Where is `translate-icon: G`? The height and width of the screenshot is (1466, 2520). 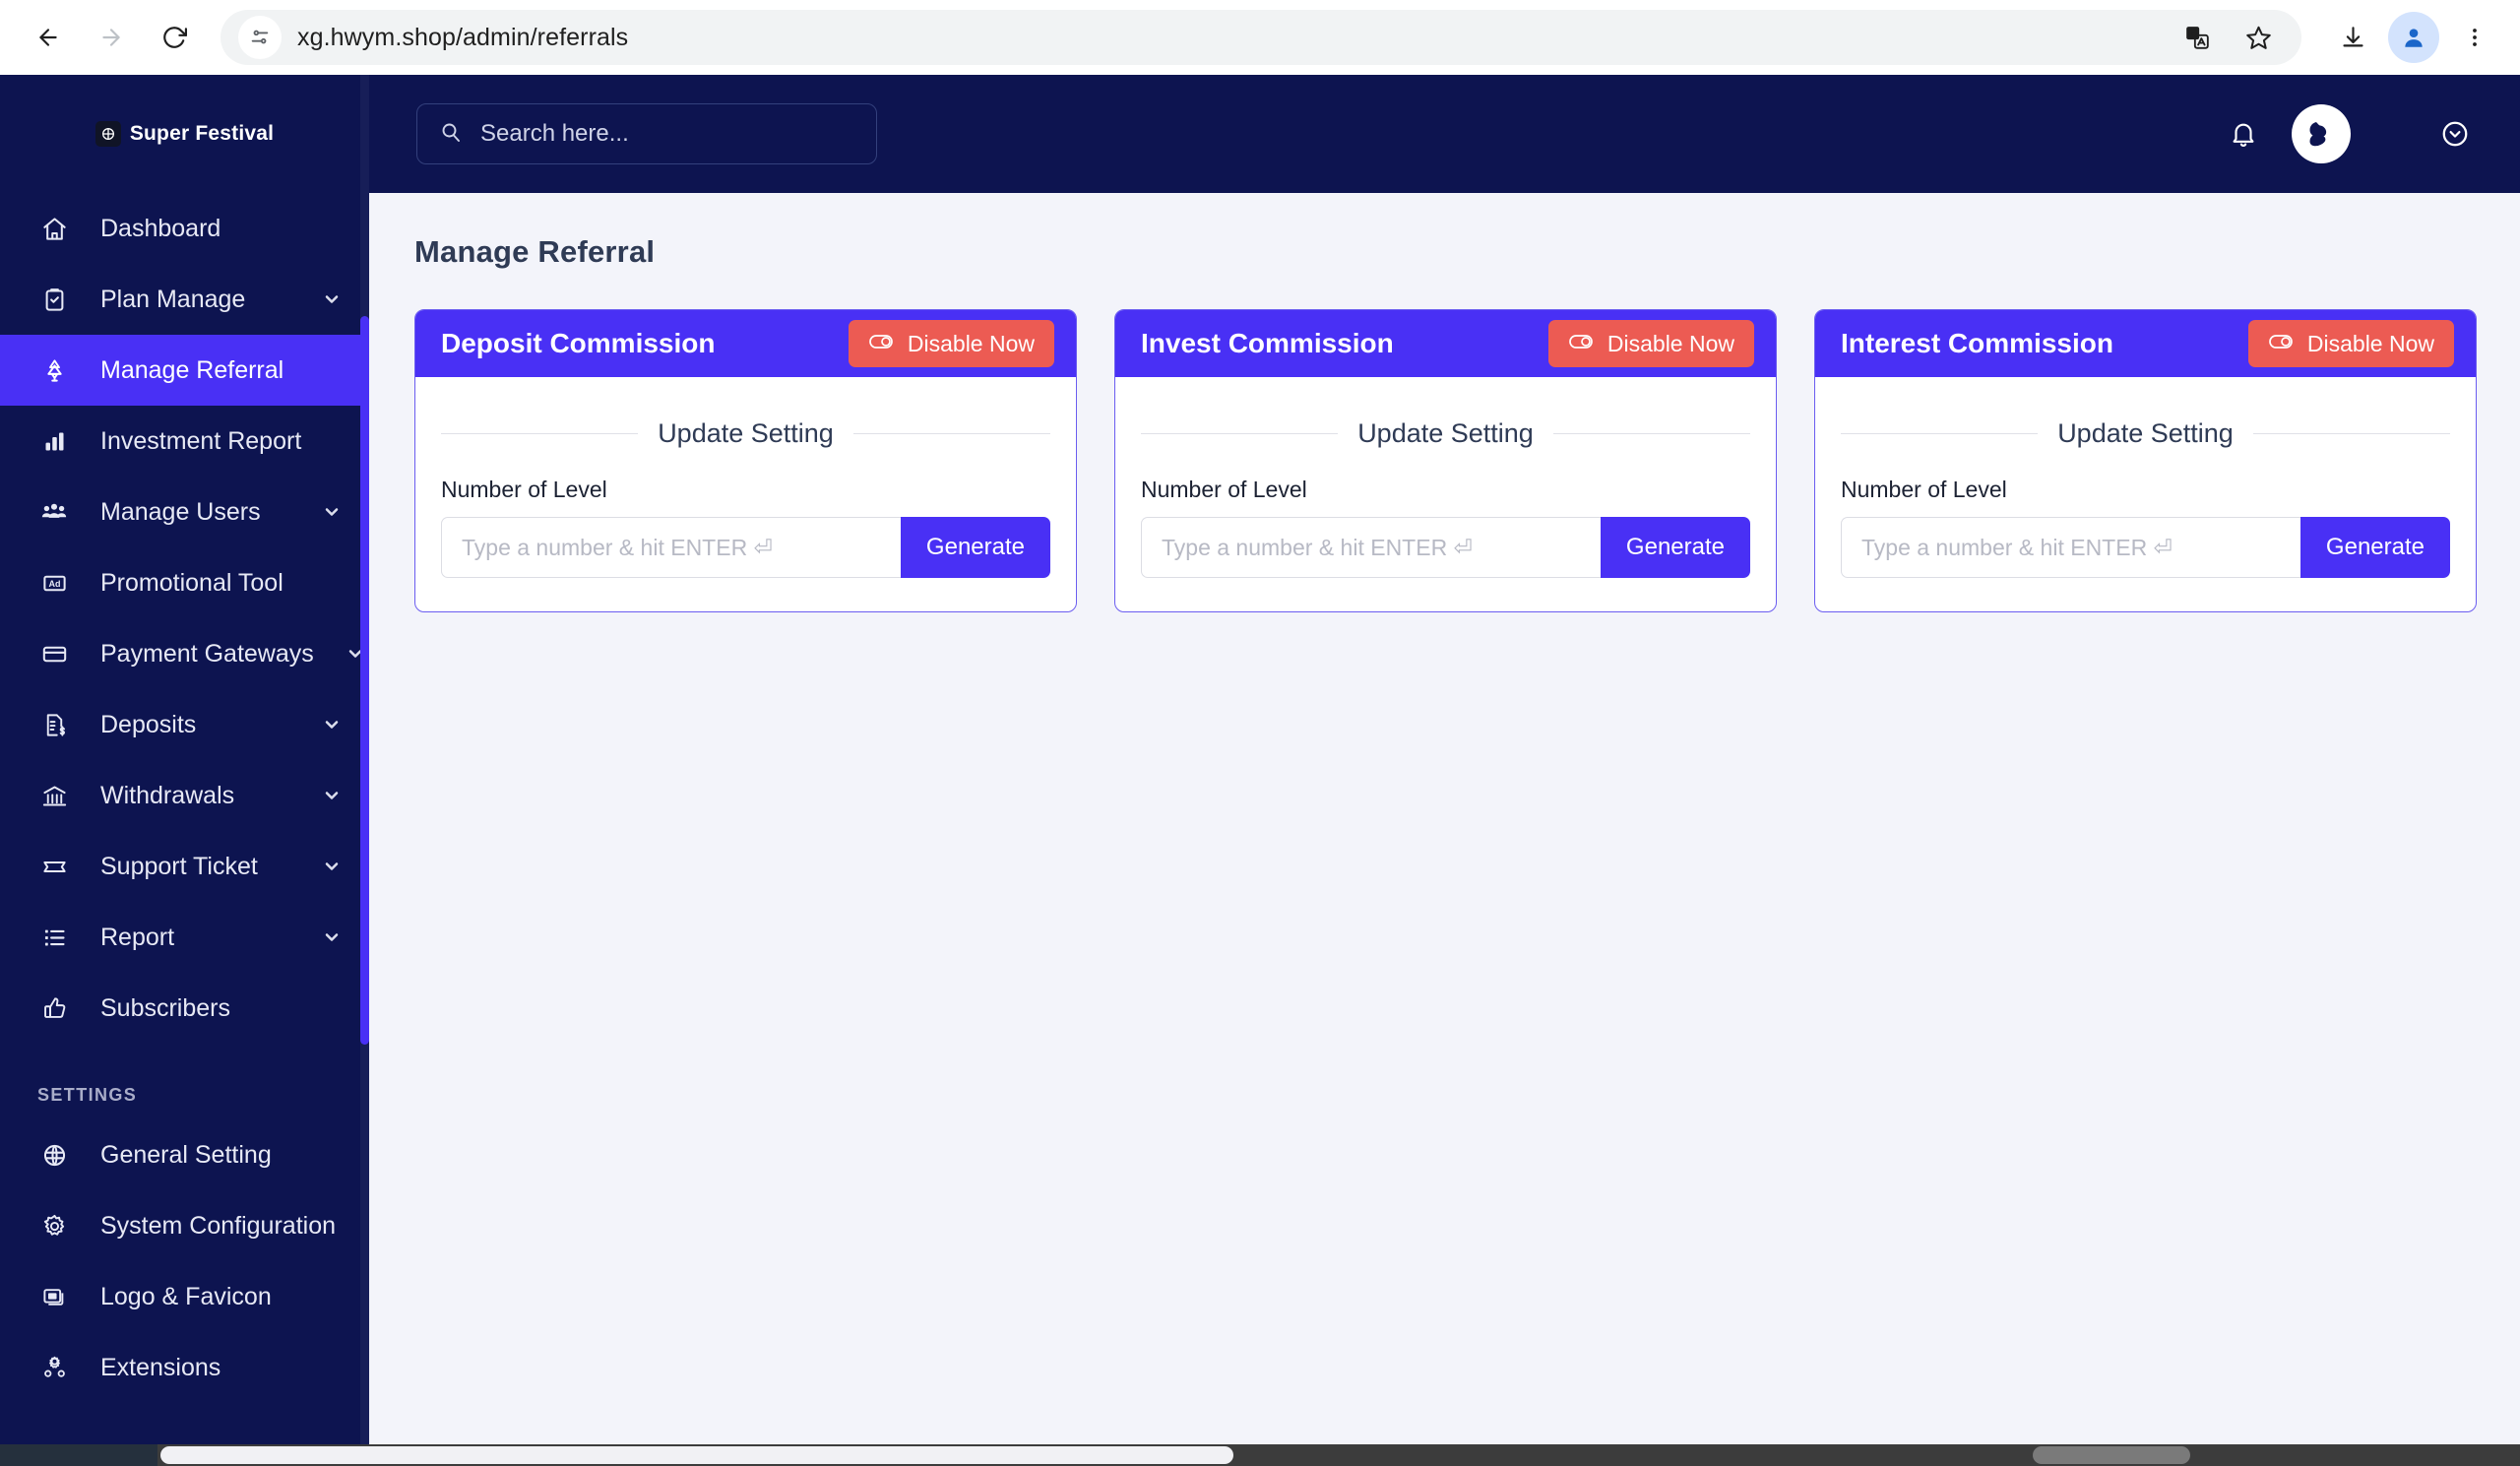
translate-icon: G is located at coordinates (2197, 38).